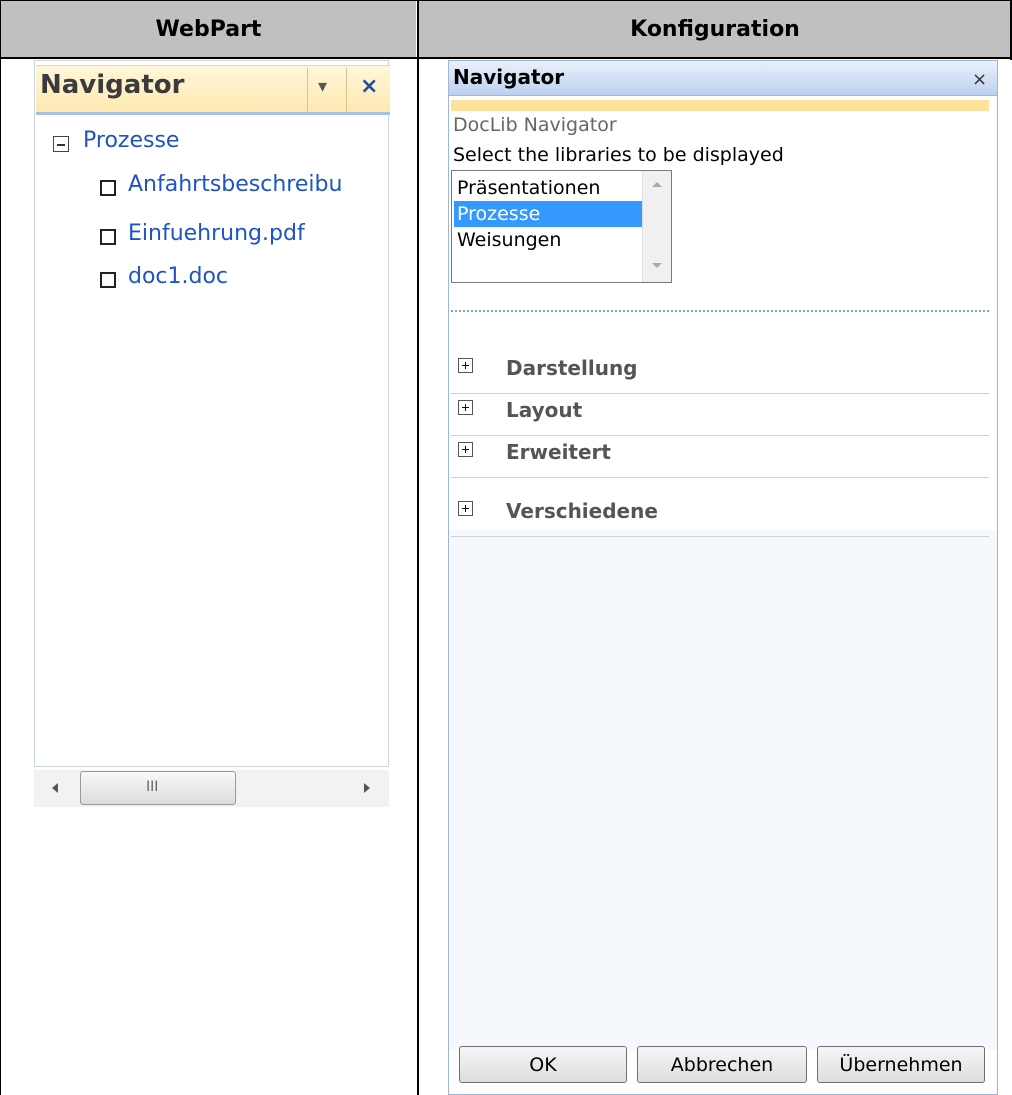 Image resolution: width=1012 pixels, height=1095 pixels. What do you see at coordinates (178, 276) in the screenshot?
I see `tree-item-doc1: doc1.doc` at bounding box center [178, 276].